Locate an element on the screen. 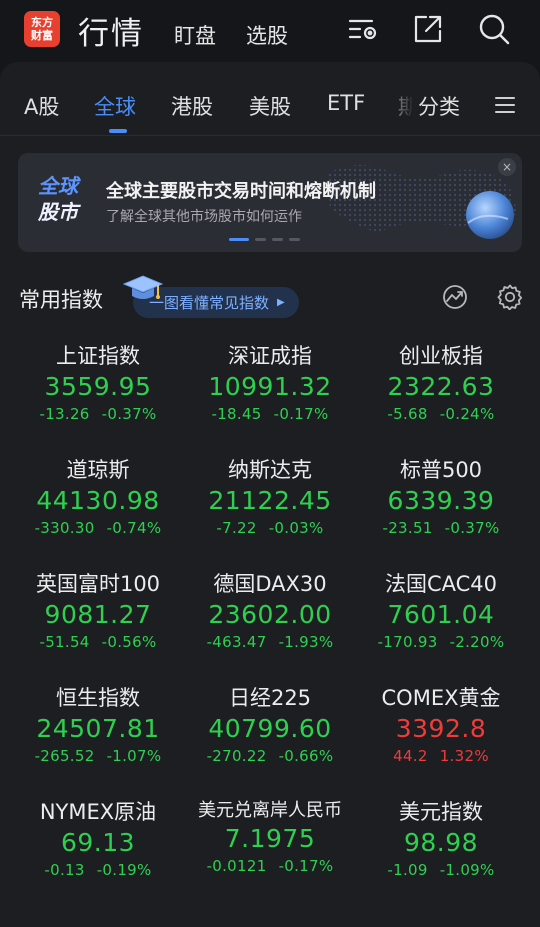  index-name: 美元指数 is located at coordinates (441, 812).